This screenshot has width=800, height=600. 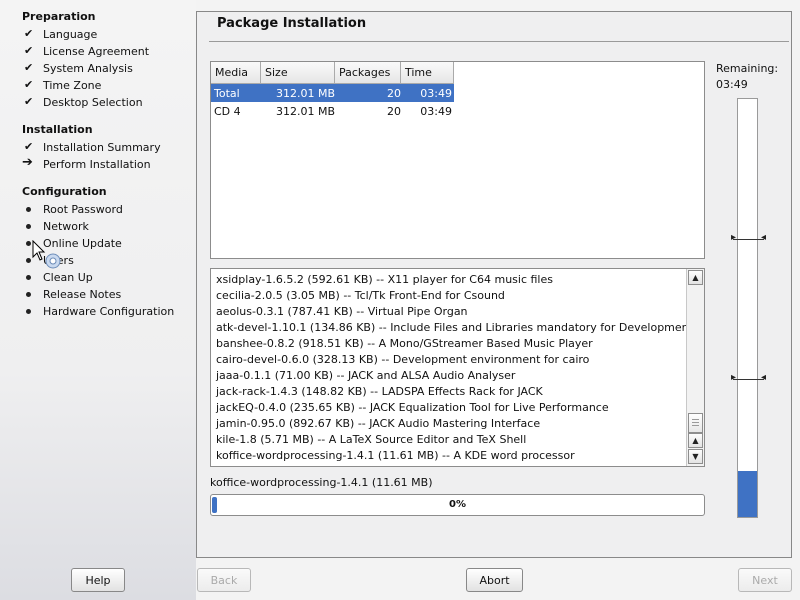 What do you see at coordinates (55, 226) in the screenshot?
I see `step-network: Network` at bounding box center [55, 226].